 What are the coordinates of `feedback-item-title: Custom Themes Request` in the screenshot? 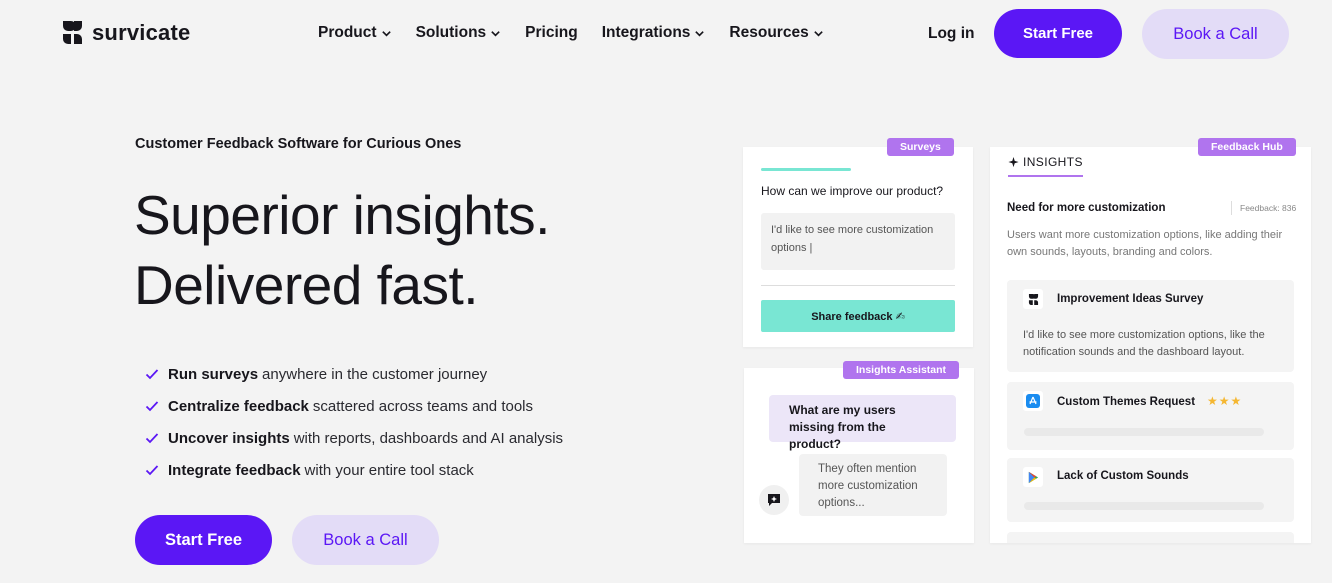 It's located at (1126, 402).